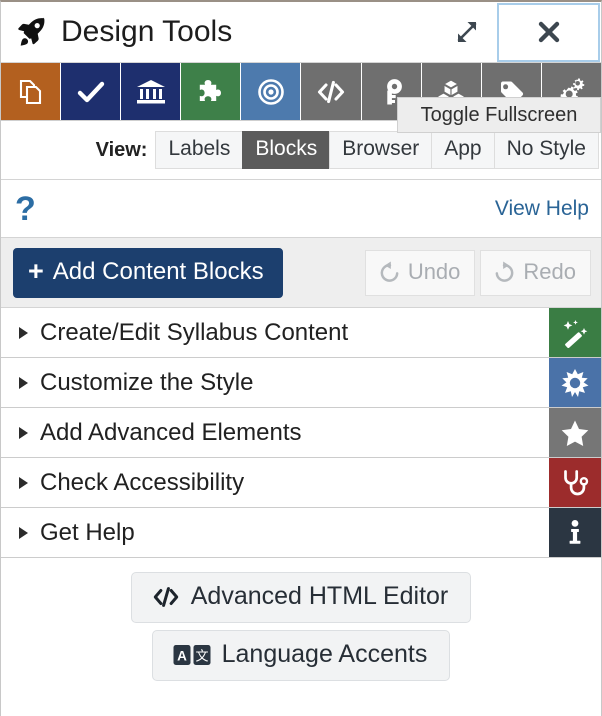 The width and height of the screenshot is (602, 716). Describe the element at coordinates (319, 596) in the screenshot. I see `advanced-html-editor-label: Advanced HTML Editor` at that location.